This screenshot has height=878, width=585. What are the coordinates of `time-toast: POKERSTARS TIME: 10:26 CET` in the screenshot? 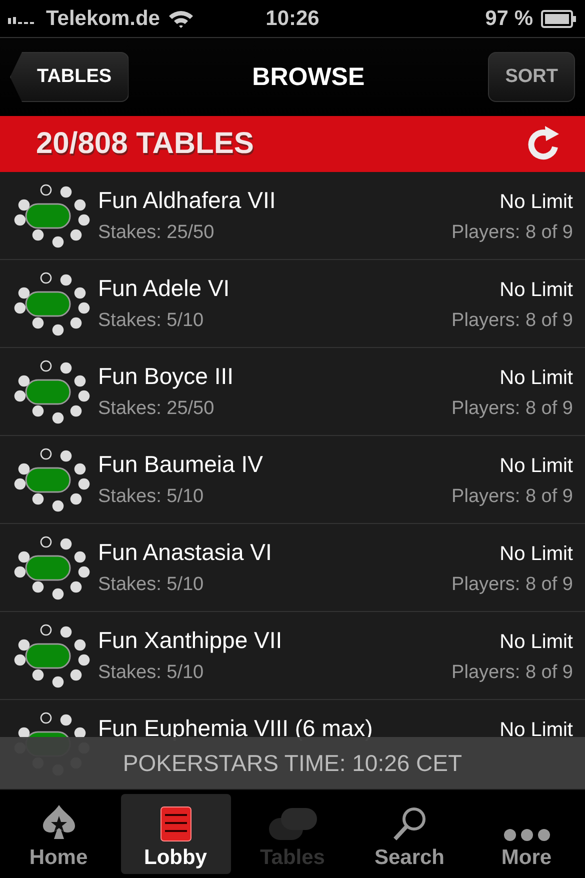 It's located at (292, 763).